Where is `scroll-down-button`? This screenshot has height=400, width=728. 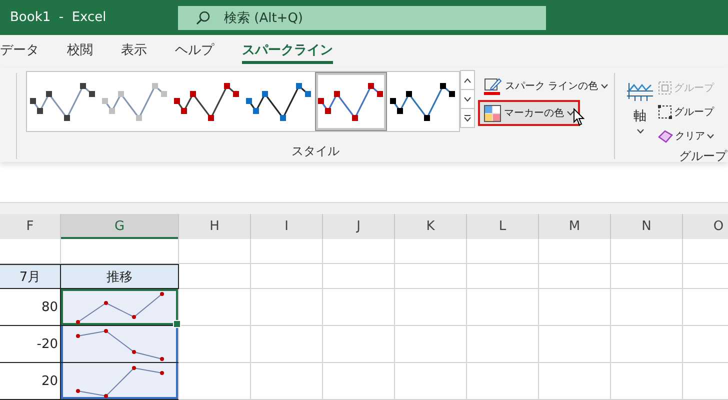
scroll-down-button is located at coordinates (467, 99).